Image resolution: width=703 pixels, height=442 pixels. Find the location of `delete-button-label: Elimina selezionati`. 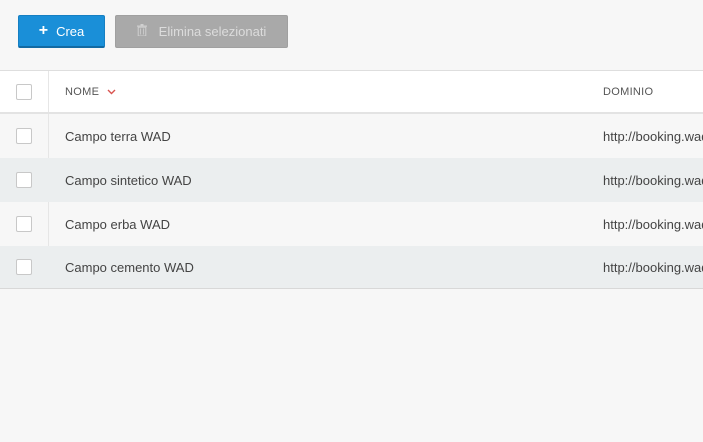

delete-button-label: Elimina selezionati is located at coordinates (212, 31).